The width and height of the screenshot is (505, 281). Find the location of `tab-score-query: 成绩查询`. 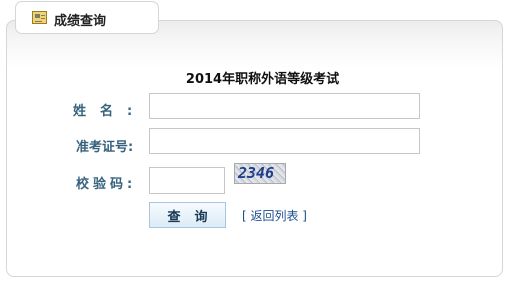

tab-score-query: 成绩查询 is located at coordinates (87, 17).